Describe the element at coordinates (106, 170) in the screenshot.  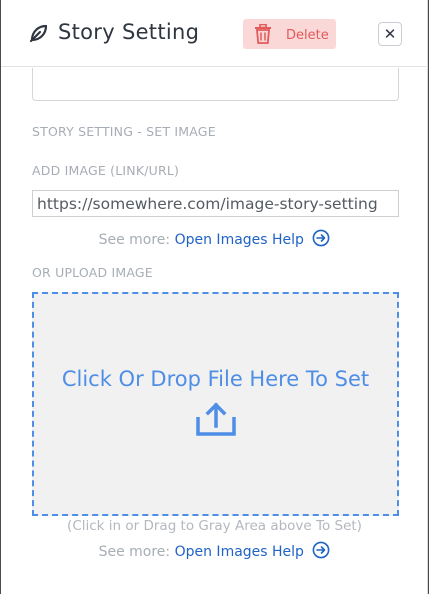
I see `add-image-label: ADD IMAGE (LINK/URL)` at that location.